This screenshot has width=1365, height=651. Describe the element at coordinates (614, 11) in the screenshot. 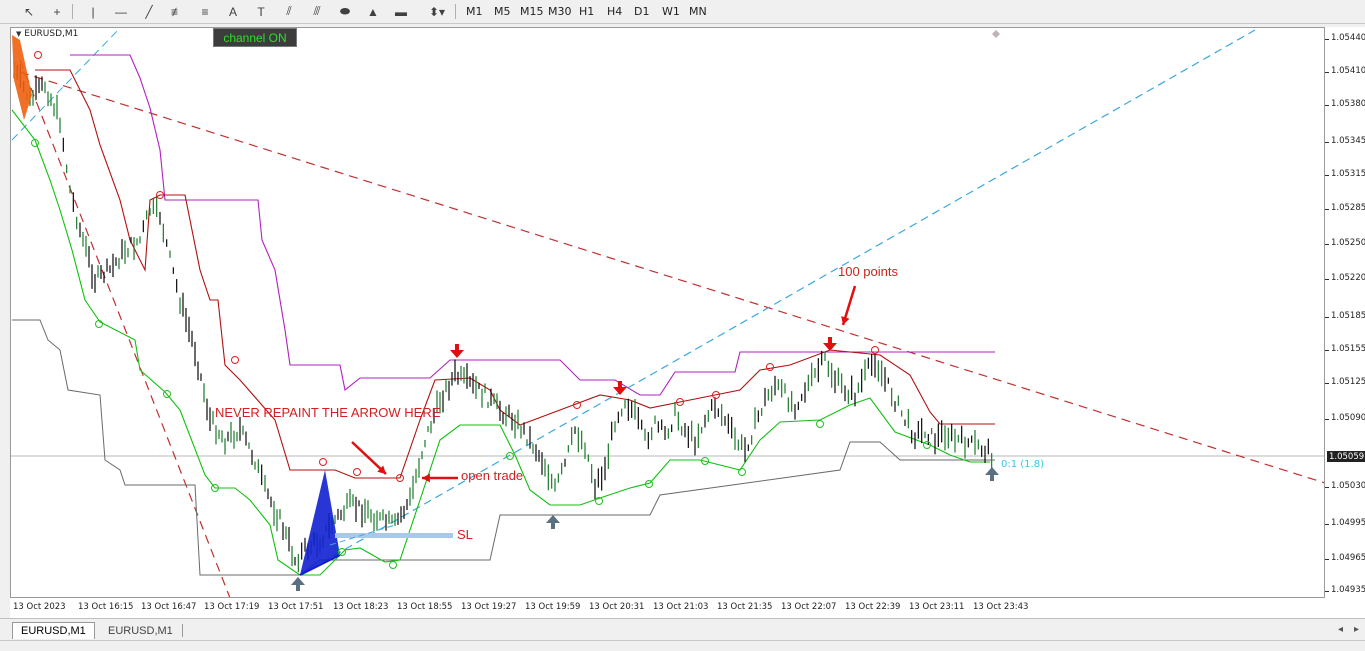

I see `timeframe-h4-button: H4` at that location.